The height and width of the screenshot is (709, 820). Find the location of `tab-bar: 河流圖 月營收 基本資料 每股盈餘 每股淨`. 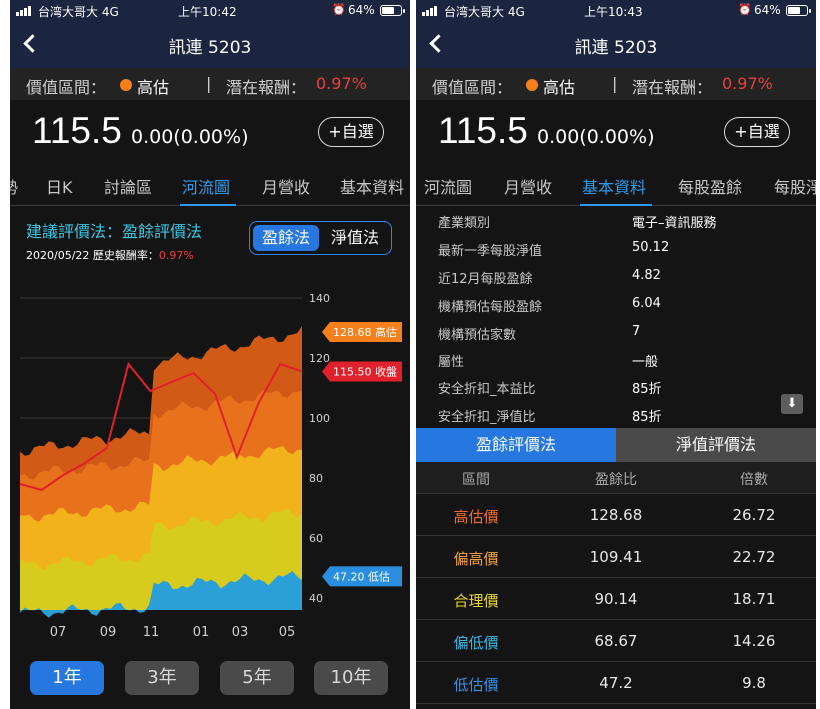

tab-bar: 河流圖 月營收 基本資料 每股盈餘 每股淨 is located at coordinates (616, 187).